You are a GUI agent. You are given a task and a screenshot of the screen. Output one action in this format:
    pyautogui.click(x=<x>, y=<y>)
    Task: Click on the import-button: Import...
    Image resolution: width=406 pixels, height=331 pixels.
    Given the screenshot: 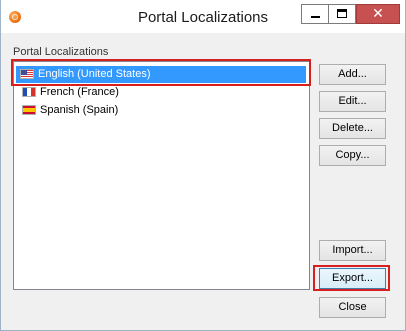 What is the action you would take?
    pyautogui.click(x=352, y=250)
    